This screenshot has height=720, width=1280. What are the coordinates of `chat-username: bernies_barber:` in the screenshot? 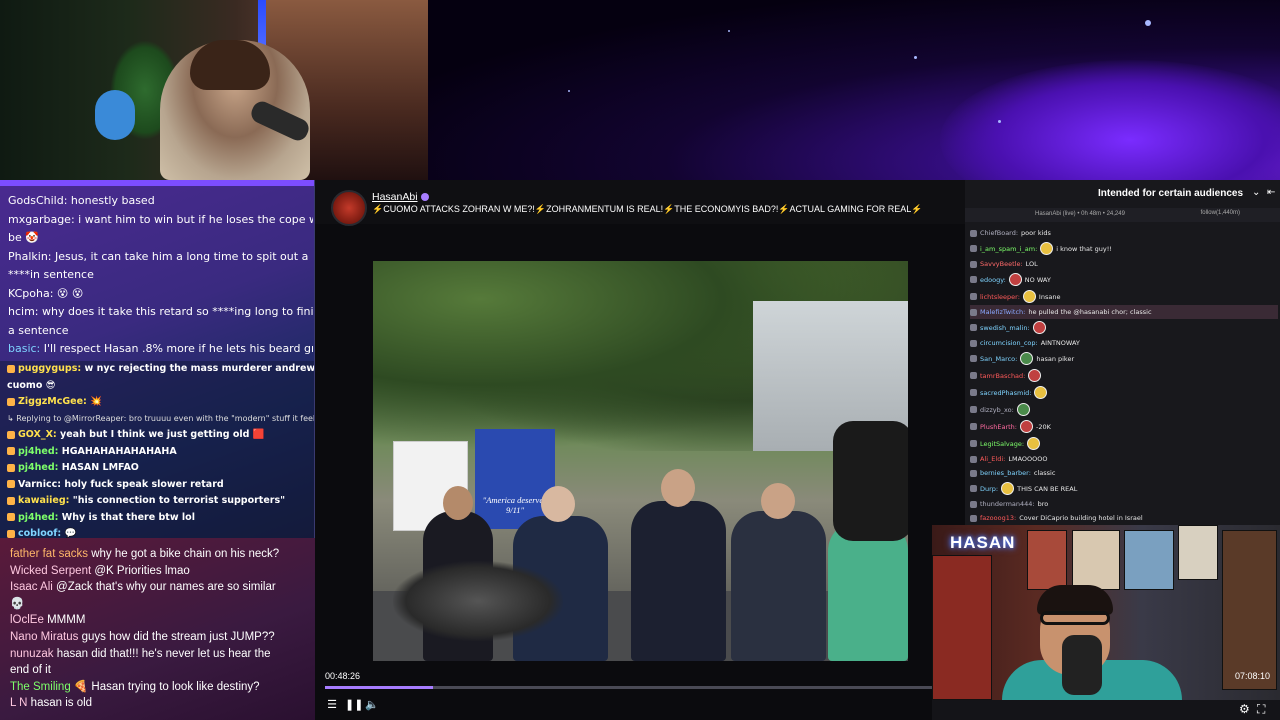 It's located at (1005, 473).